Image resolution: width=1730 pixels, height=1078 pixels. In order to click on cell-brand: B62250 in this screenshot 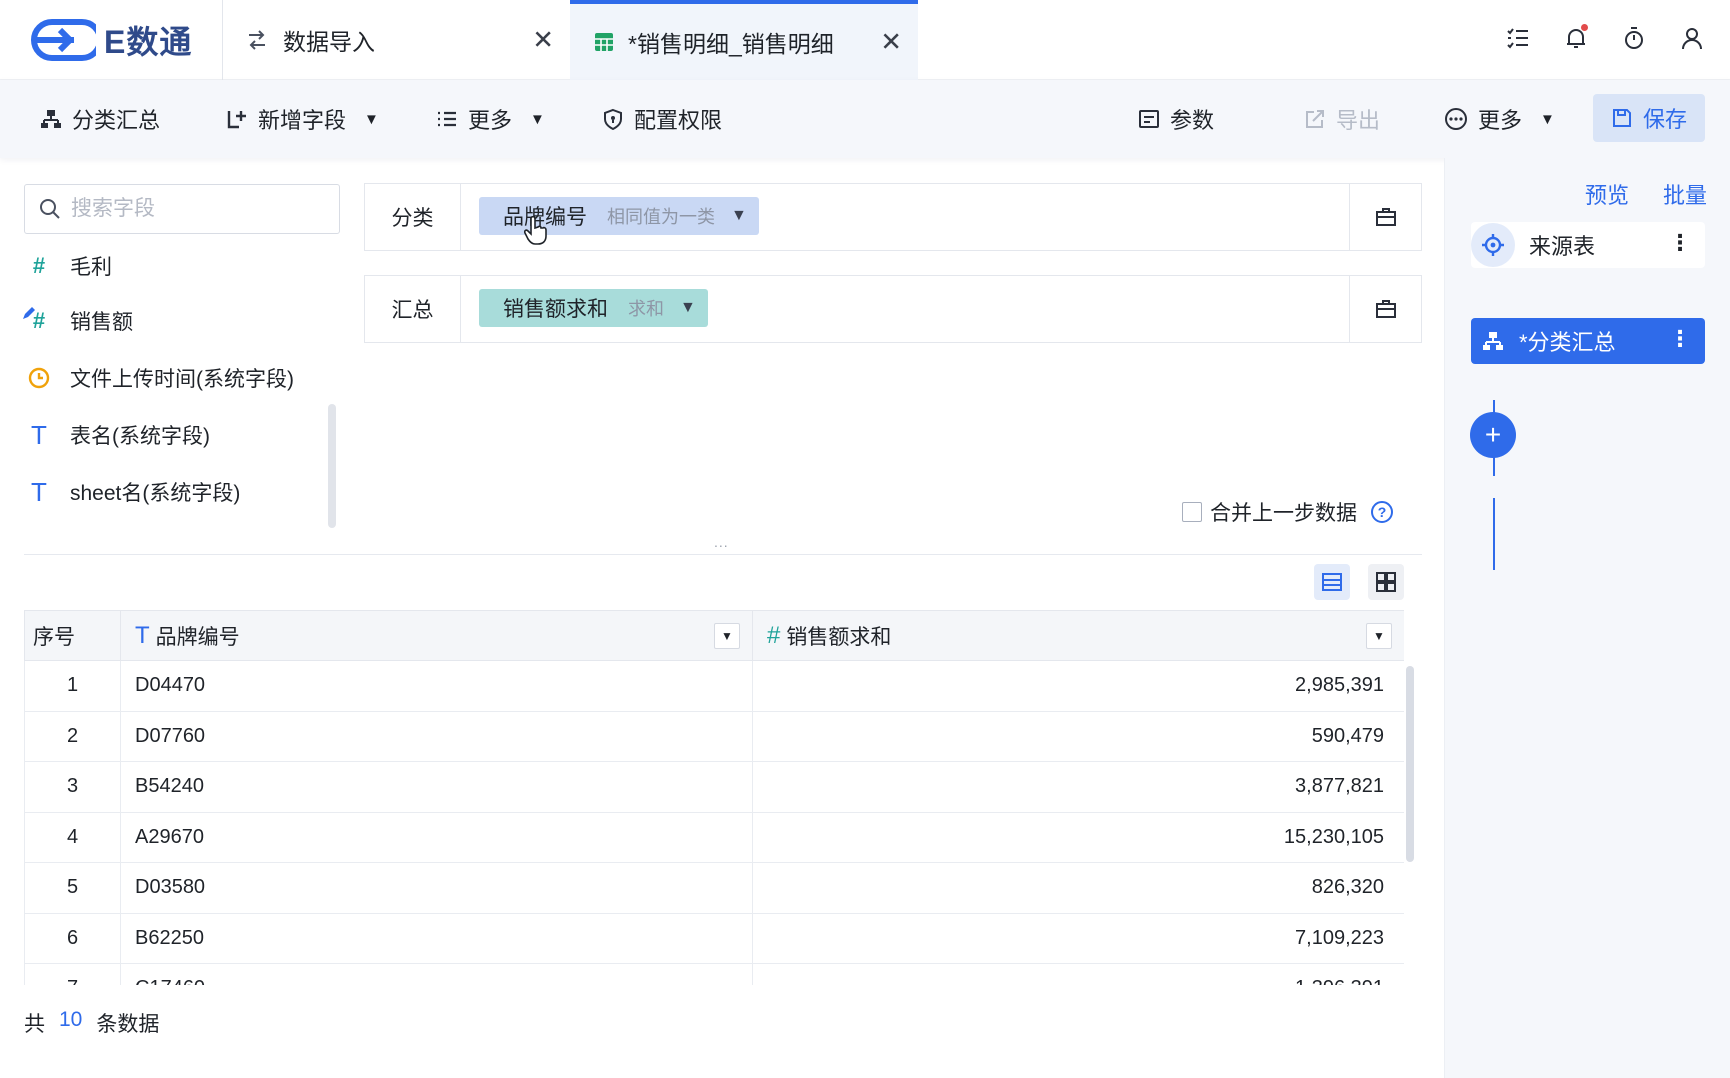, I will do `click(436, 938)`.